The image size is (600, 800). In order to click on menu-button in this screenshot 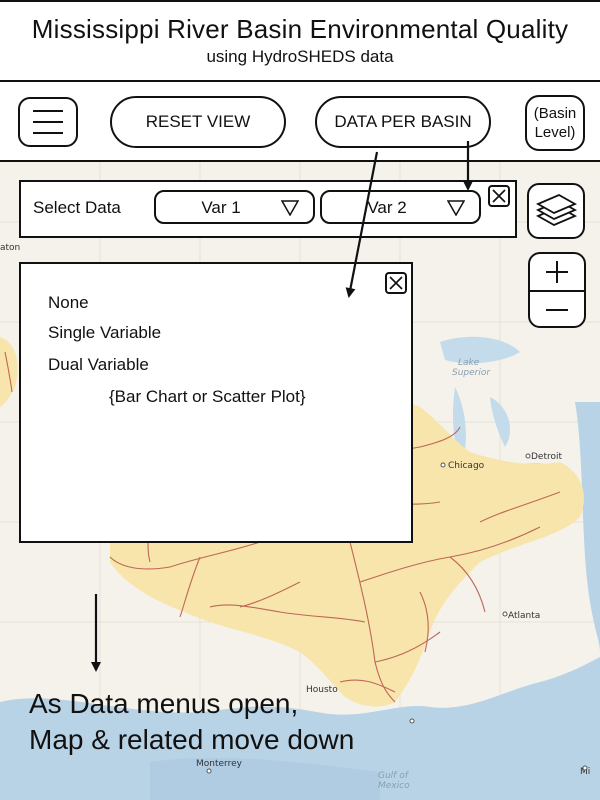, I will do `click(48, 122)`.